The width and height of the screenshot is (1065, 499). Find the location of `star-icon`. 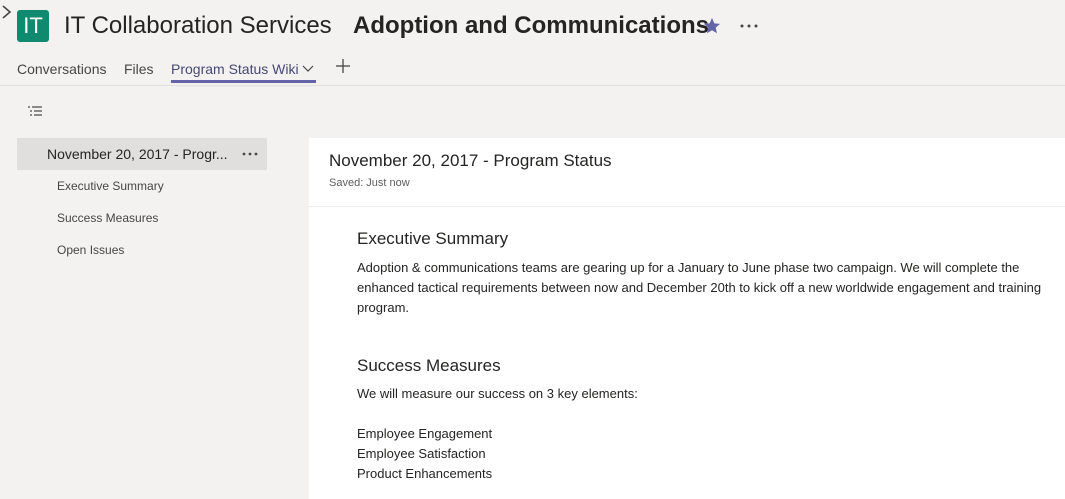

star-icon is located at coordinates (712, 26).